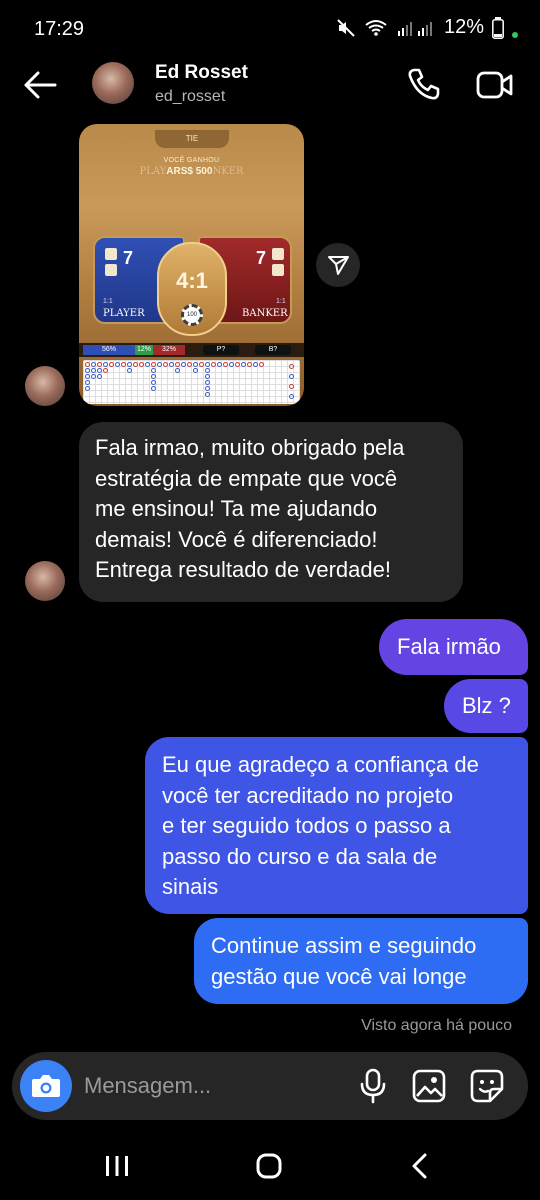 The width and height of the screenshot is (540, 1200). Describe the element at coordinates (59, 29) in the screenshot. I see `status-time: 17:29` at that location.